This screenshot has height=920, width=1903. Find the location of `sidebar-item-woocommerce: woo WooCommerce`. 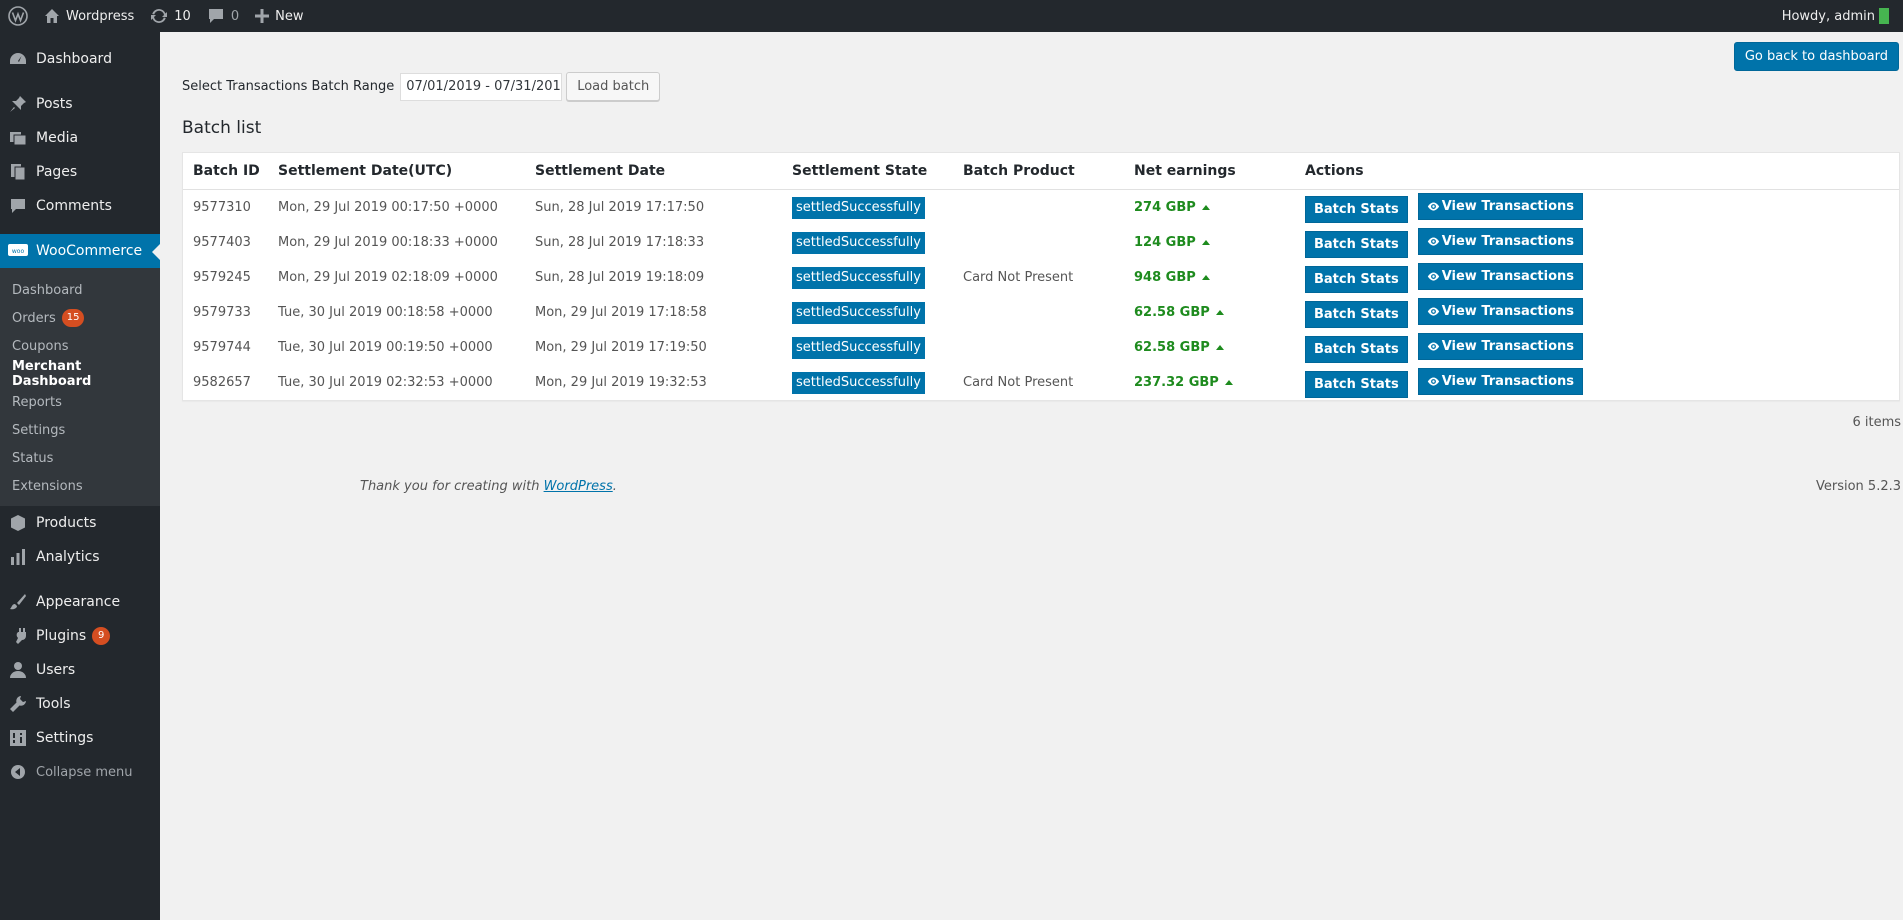

sidebar-item-woocommerce: woo WooCommerce is located at coordinates (80, 251).